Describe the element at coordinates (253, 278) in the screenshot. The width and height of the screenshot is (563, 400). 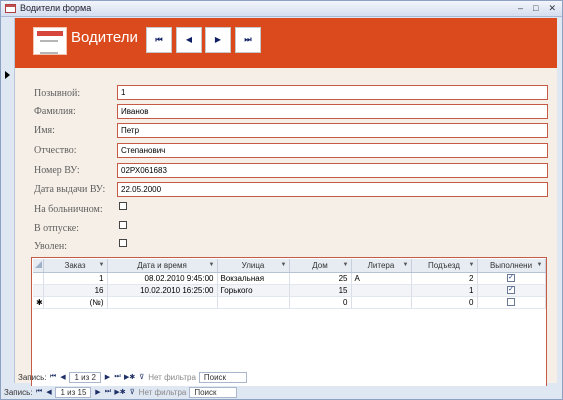
I see `street-cell: Вокзальная` at that location.